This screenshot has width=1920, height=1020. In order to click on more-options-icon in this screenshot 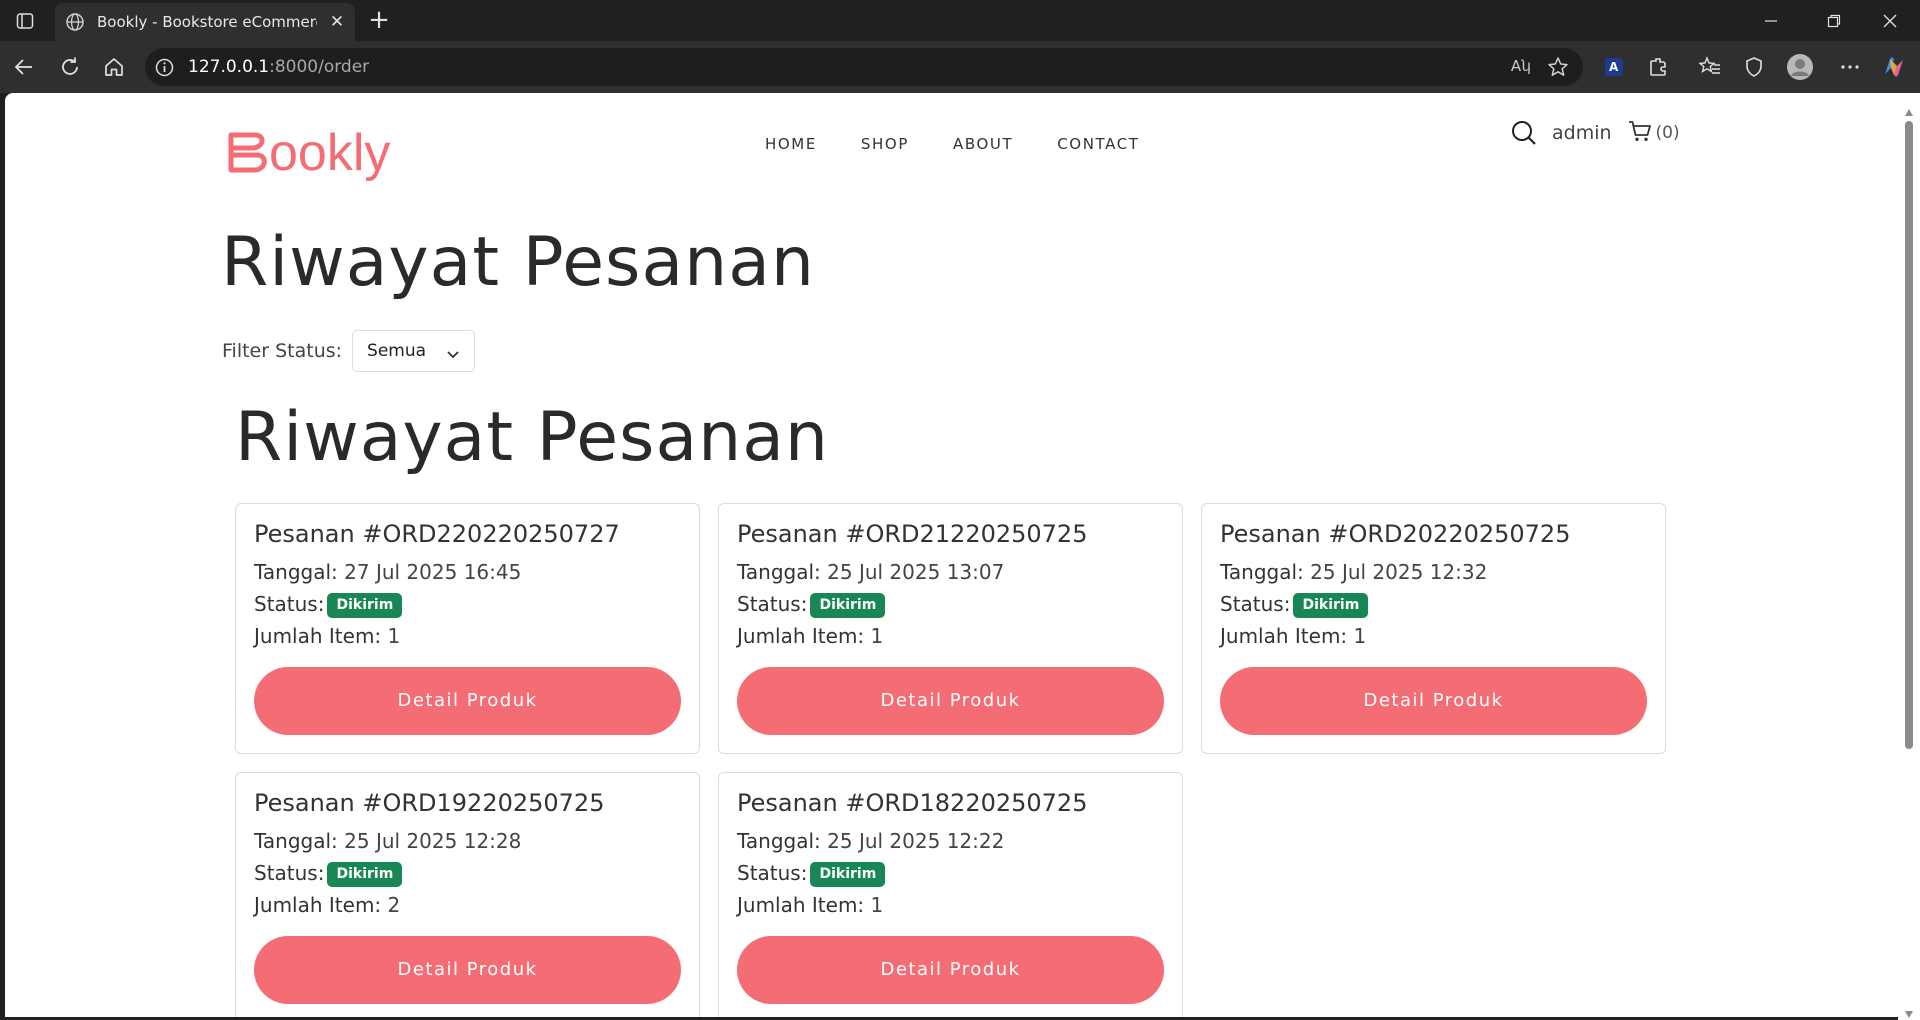, I will do `click(1850, 67)`.